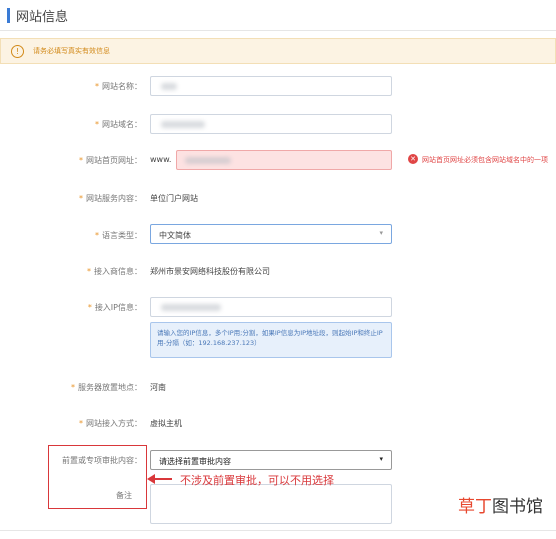 The image size is (556, 539). Describe the element at coordinates (413, 159) in the screenshot. I see `error-icon: ✕` at that location.